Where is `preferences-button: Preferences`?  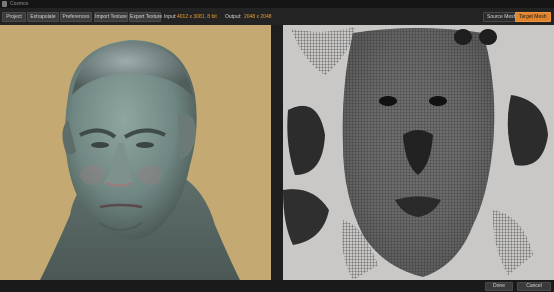 preferences-button: Preferences is located at coordinates (76, 17).